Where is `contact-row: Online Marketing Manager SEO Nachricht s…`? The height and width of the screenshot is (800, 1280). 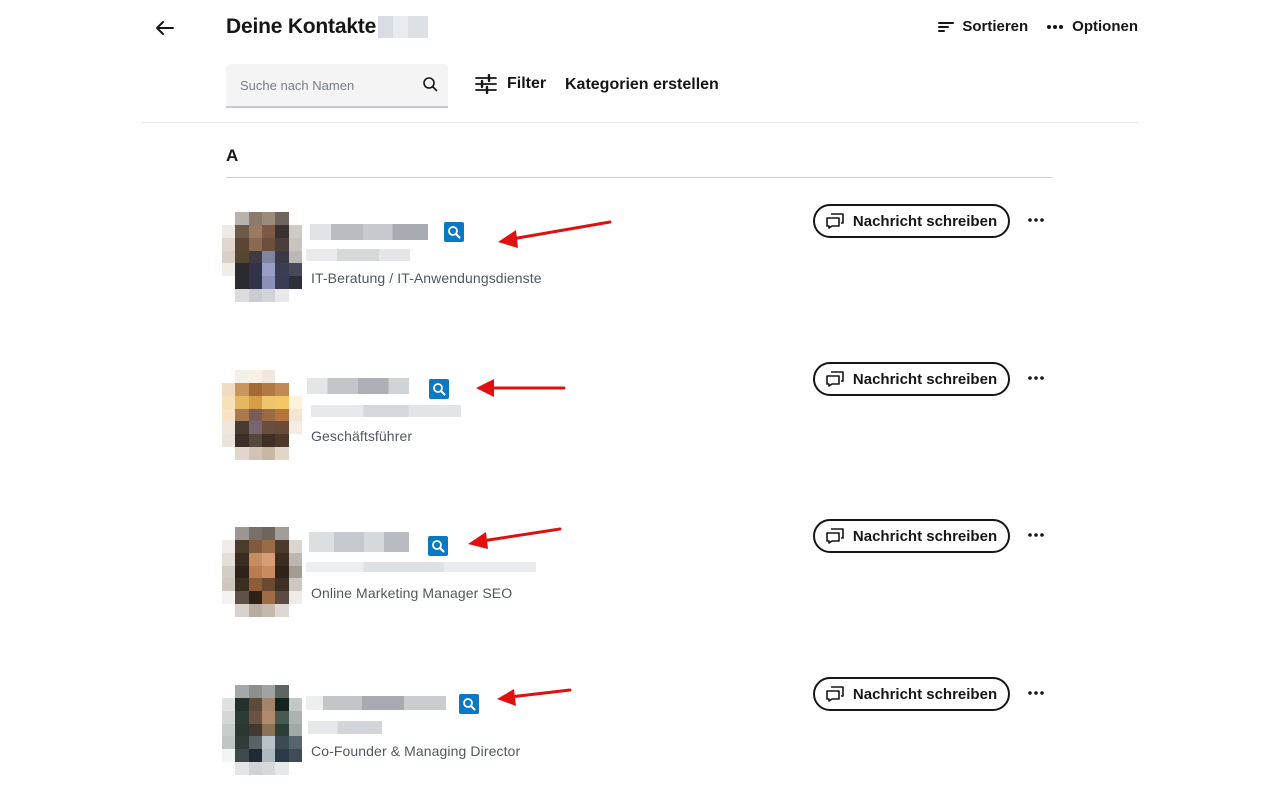
contact-row: Online Marketing Manager SEO Nachricht s… is located at coordinates (637, 569).